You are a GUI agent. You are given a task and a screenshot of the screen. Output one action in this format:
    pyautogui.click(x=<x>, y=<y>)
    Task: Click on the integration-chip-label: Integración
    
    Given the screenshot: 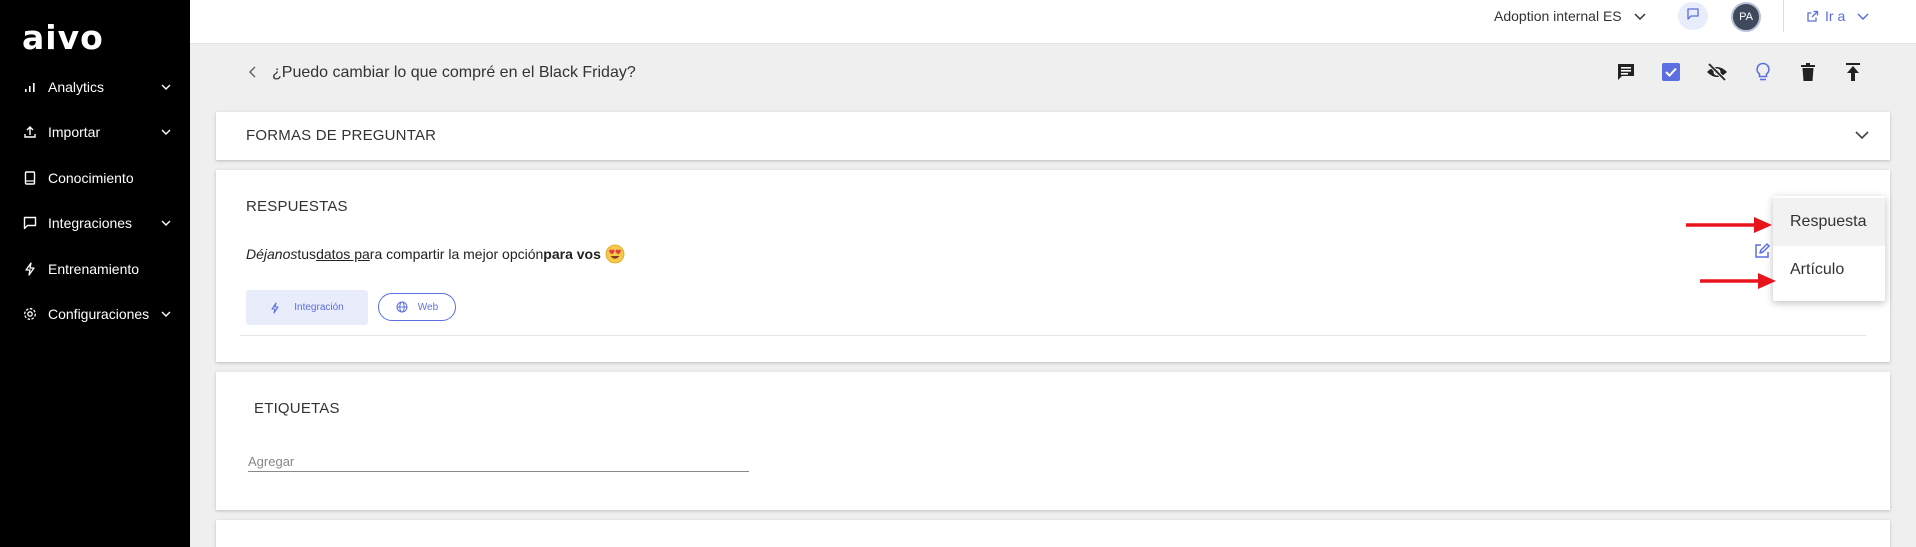 What is the action you would take?
    pyautogui.click(x=319, y=307)
    